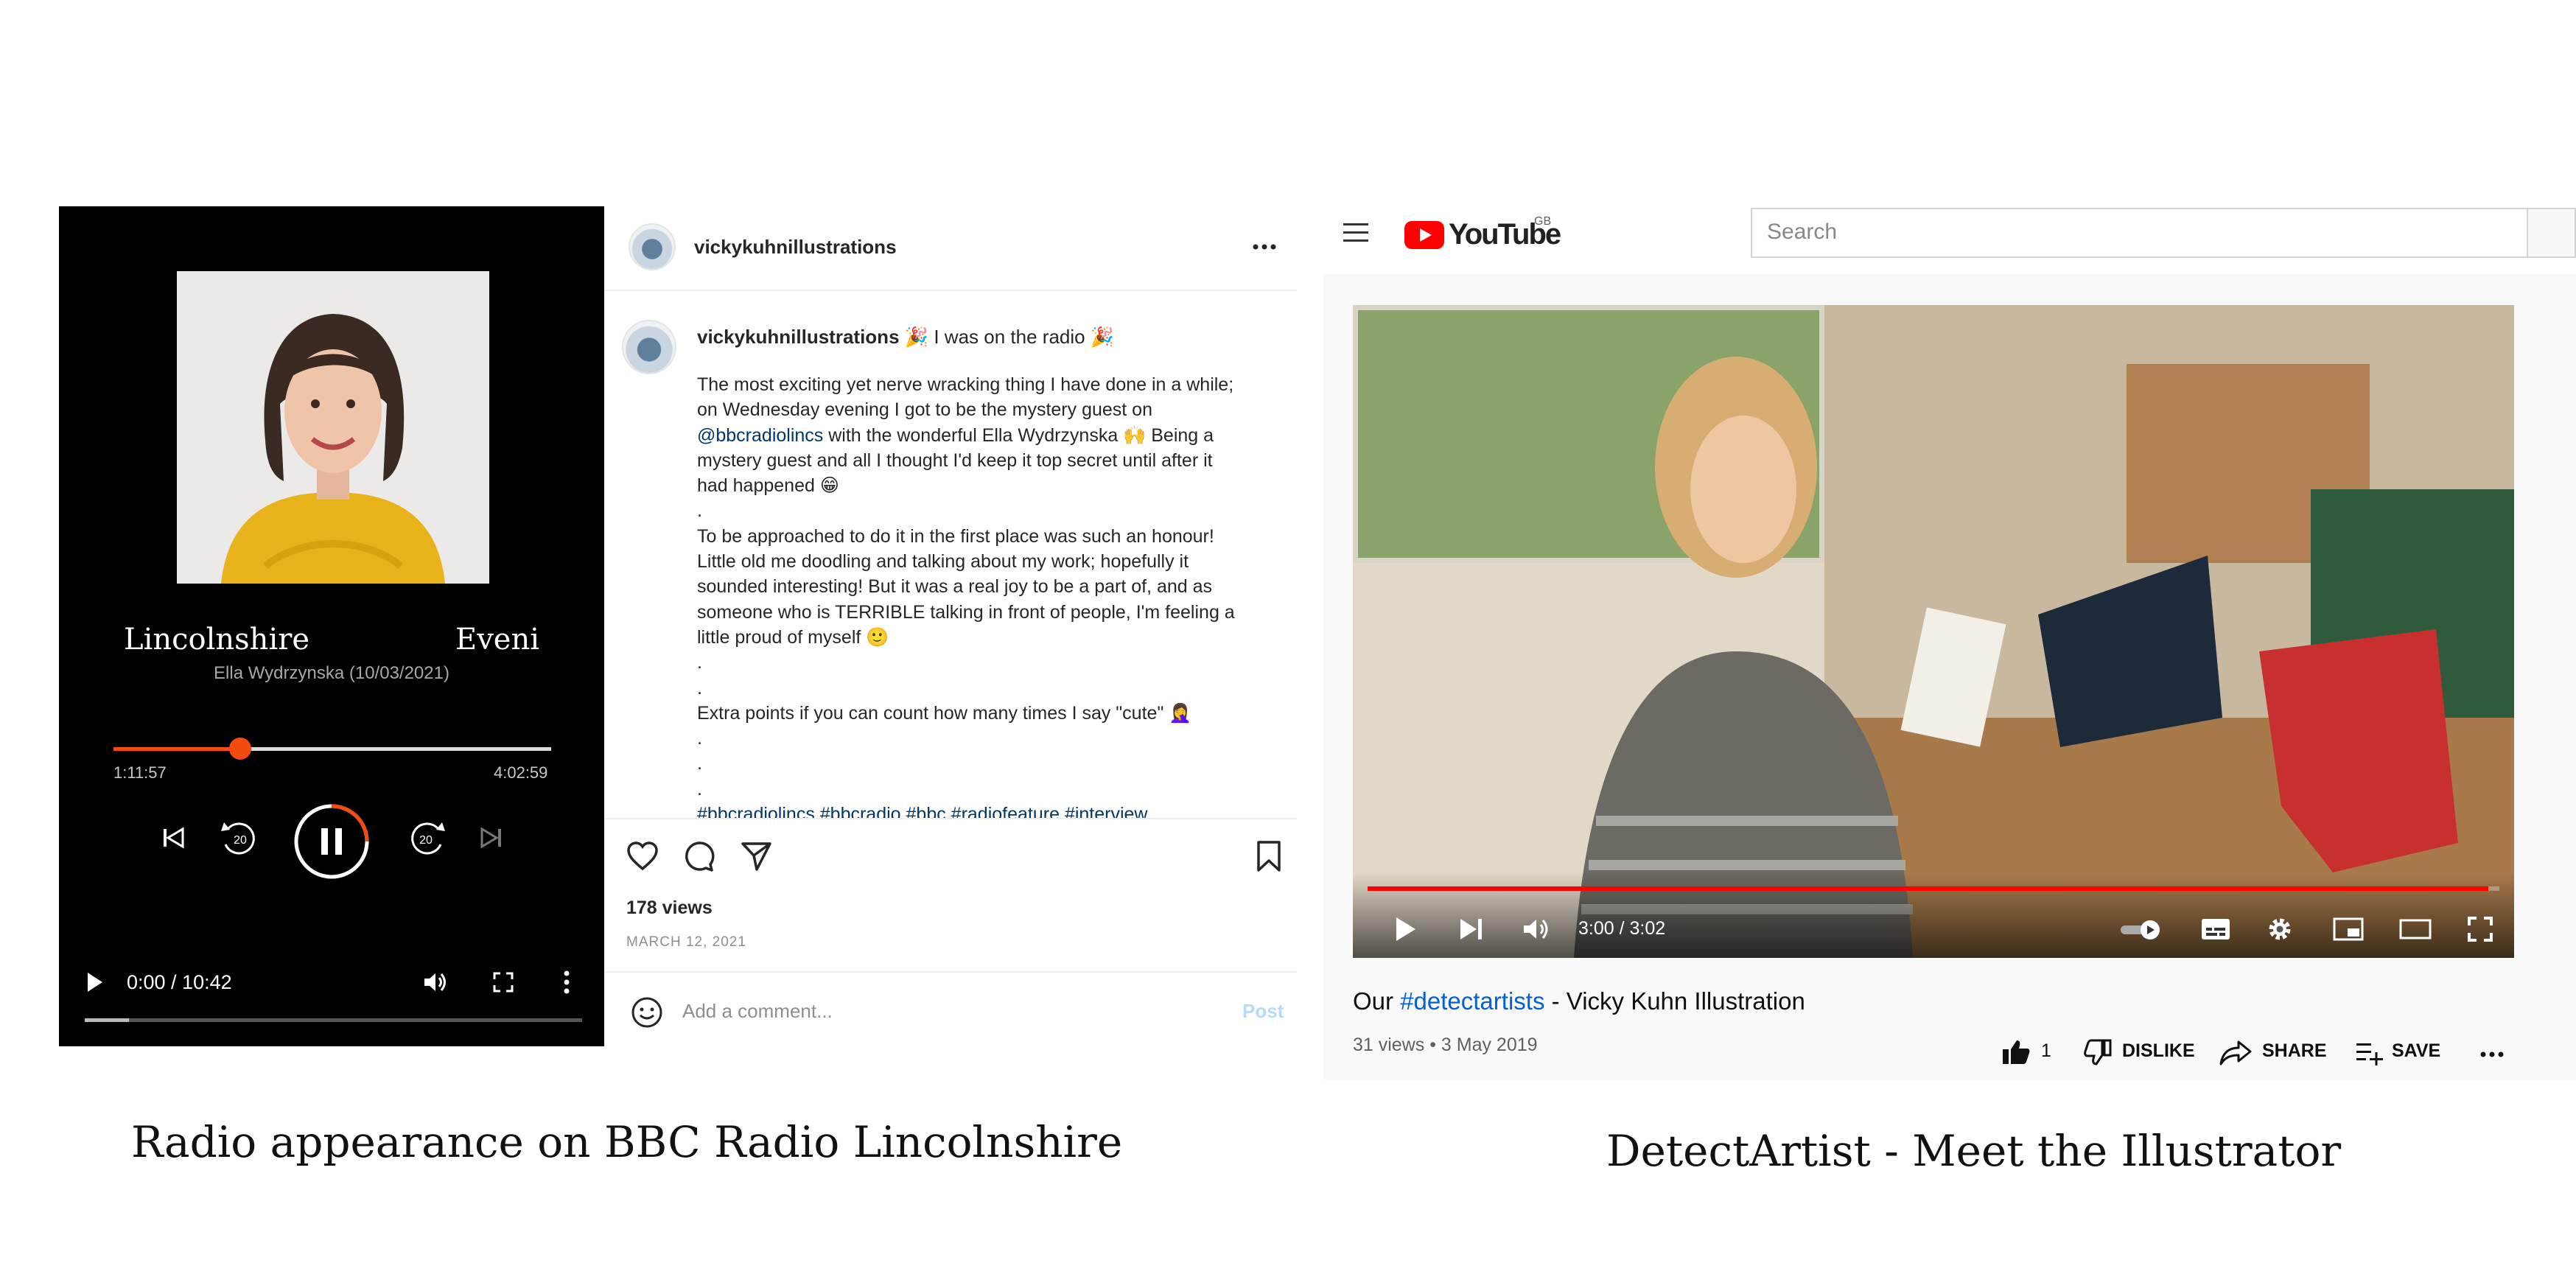 The image size is (2576, 1288). What do you see at coordinates (333, 1020) in the screenshot?
I see `media-seek-bar` at bounding box center [333, 1020].